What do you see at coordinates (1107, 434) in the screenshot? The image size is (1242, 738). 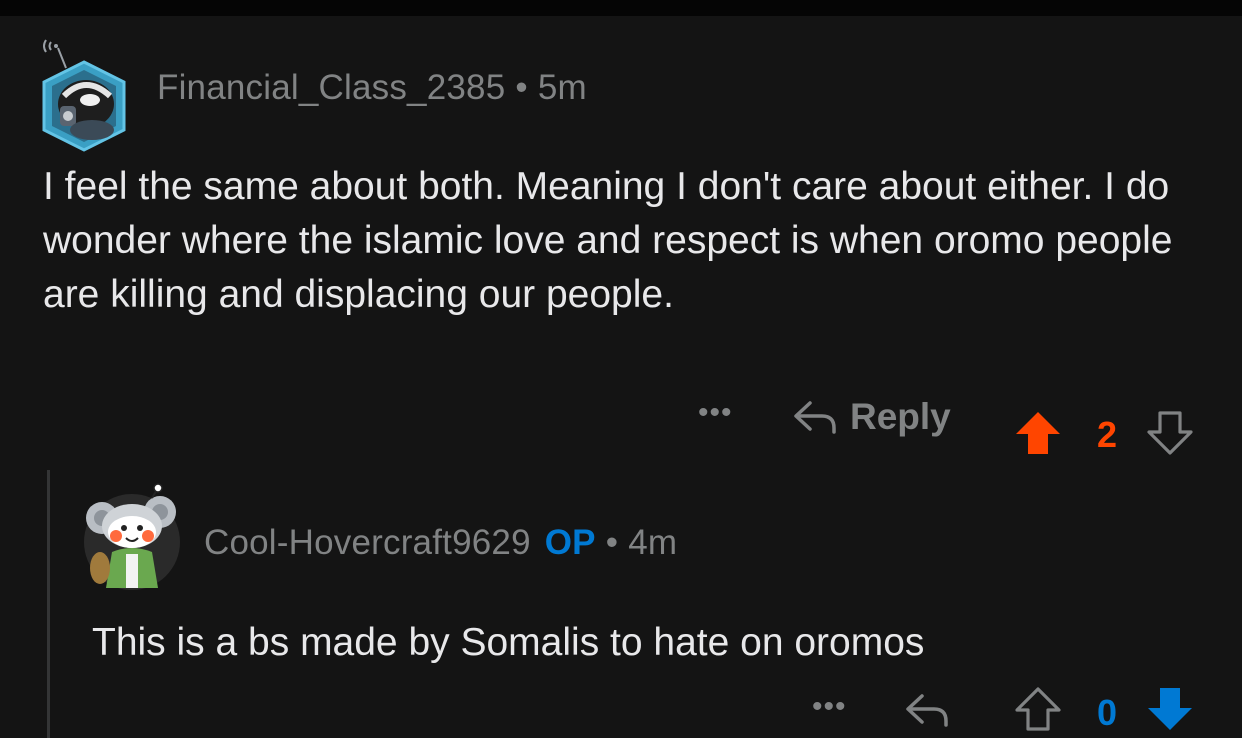 I see `vote-count: 2` at bounding box center [1107, 434].